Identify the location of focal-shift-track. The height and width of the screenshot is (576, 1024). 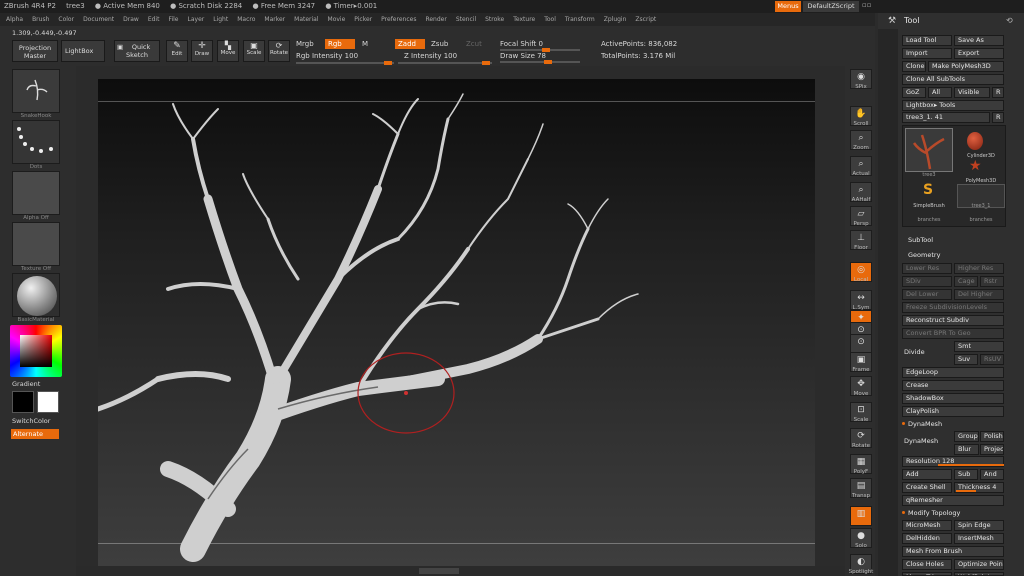
(540, 50).